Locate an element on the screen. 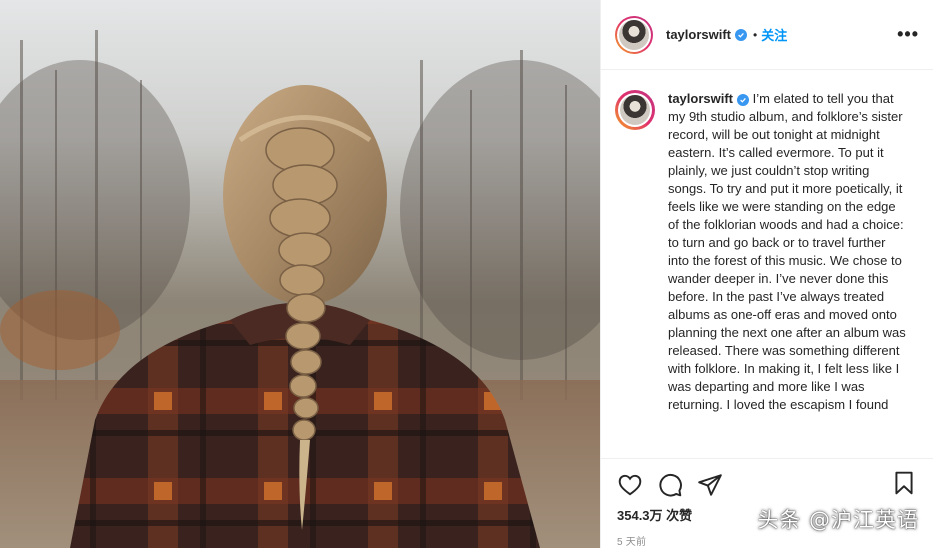 This screenshot has height=548, width=933. watermark: 头条 @沪江英语 is located at coordinates (838, 520).